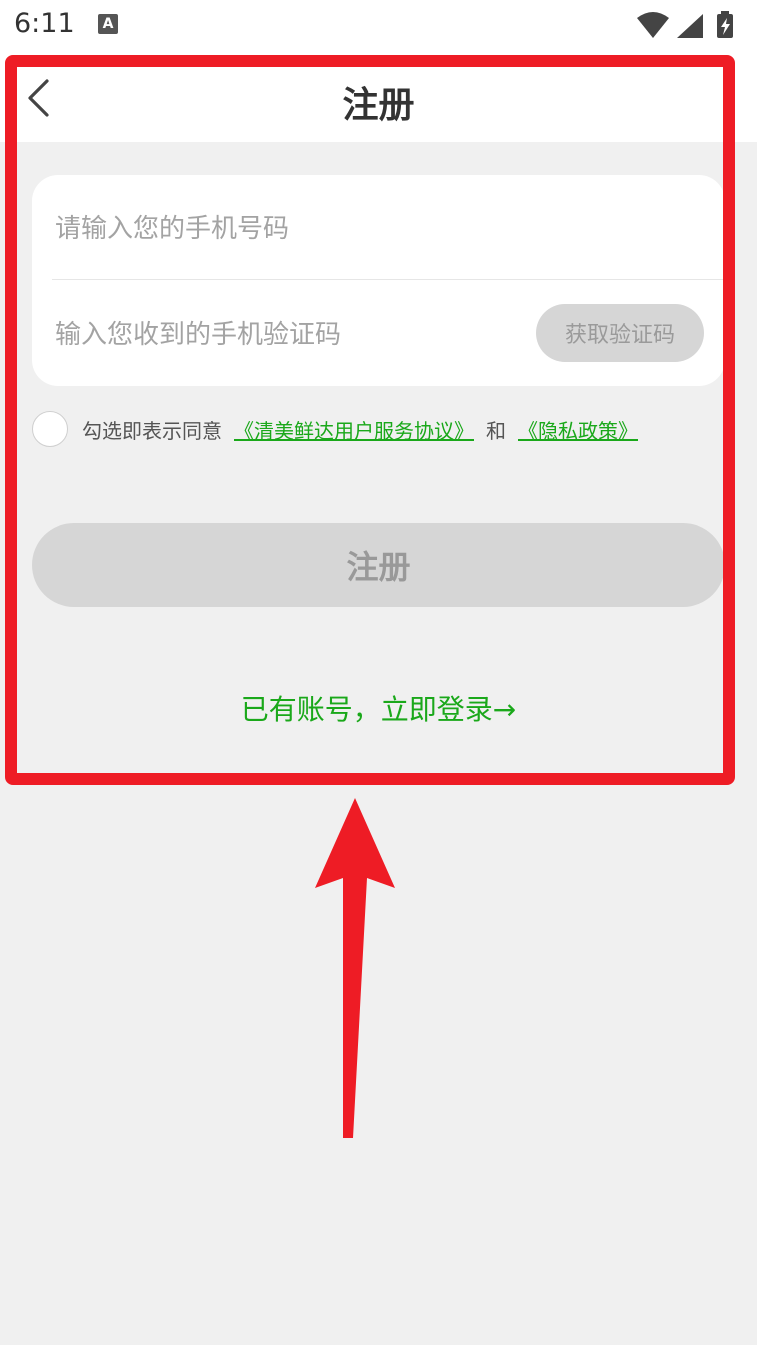  What do you see at coordinates (496, 430) in the screenshot?
I see `agreement-conjunction: 和` at bounding box center [496, 430].